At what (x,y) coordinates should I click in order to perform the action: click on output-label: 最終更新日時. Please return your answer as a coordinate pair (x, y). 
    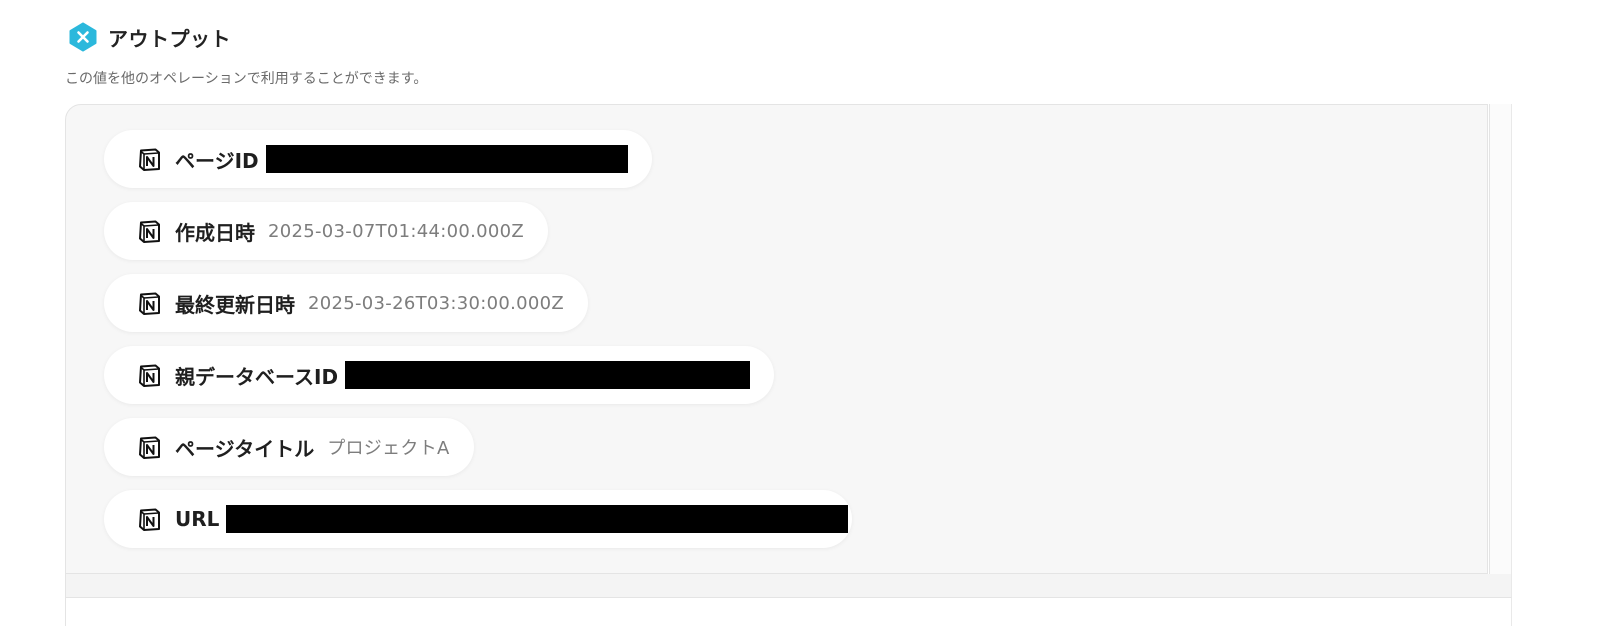
    Looking at the image, I should click on (235, 304).